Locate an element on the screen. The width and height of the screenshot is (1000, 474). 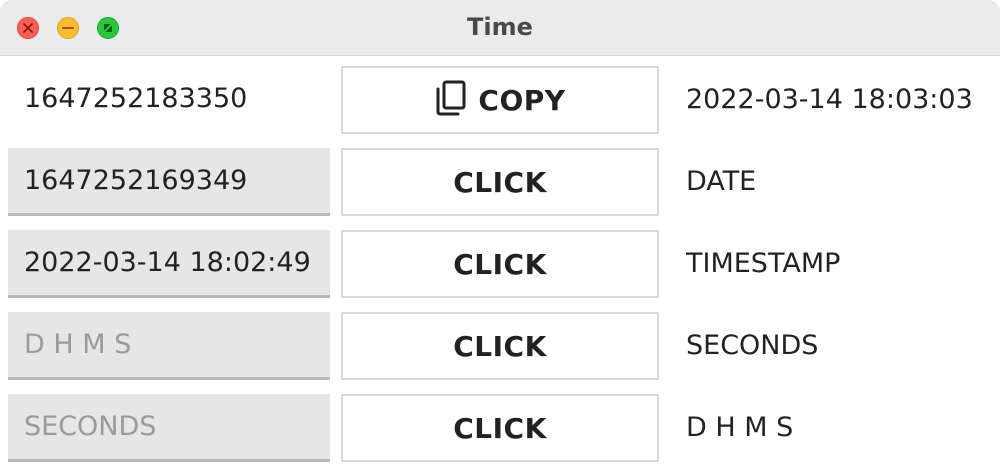
date-input-field is located at coordinates (169, 264).